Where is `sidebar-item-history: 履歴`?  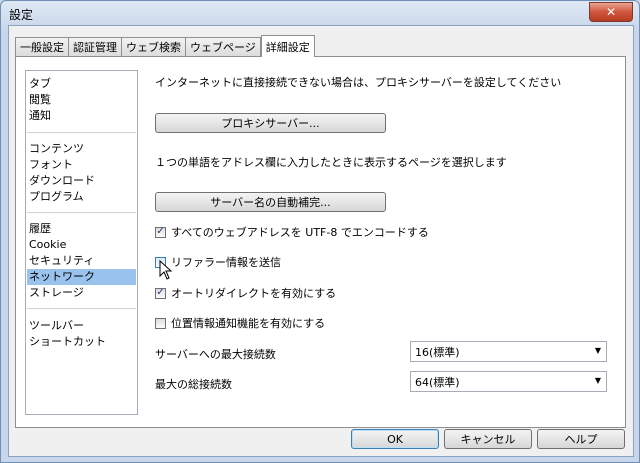 sidebar-item-history: 履歴 is located at coordinates (81, 229).